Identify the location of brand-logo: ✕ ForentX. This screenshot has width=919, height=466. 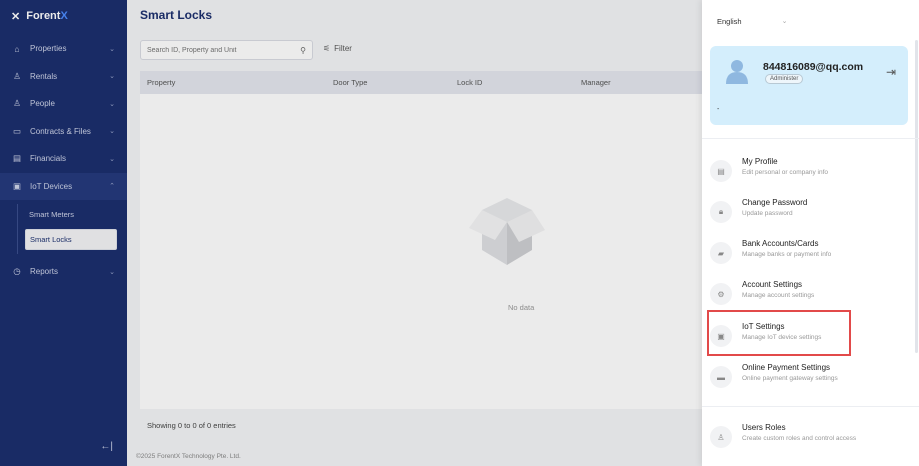
(63, 16).